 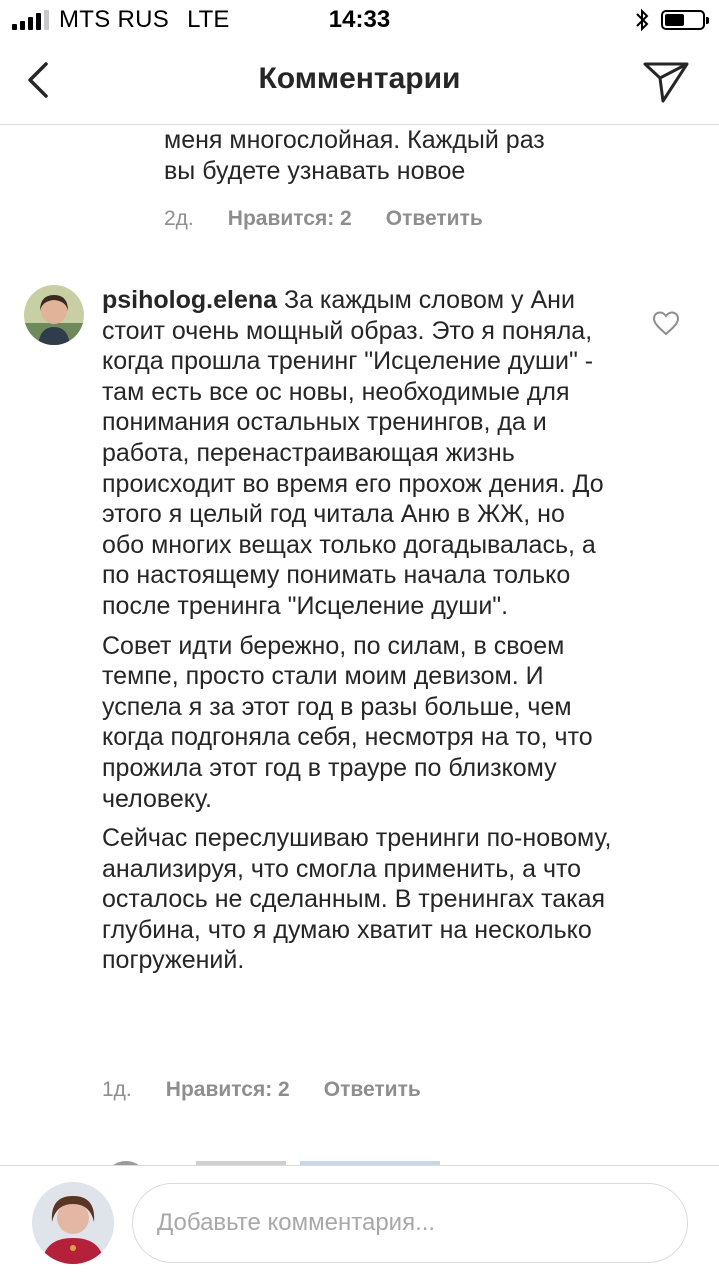 What do you see at coordinates (666, 81) in the screenshot?
I see `paper-plane-icon` at bounding box center [666, 81].